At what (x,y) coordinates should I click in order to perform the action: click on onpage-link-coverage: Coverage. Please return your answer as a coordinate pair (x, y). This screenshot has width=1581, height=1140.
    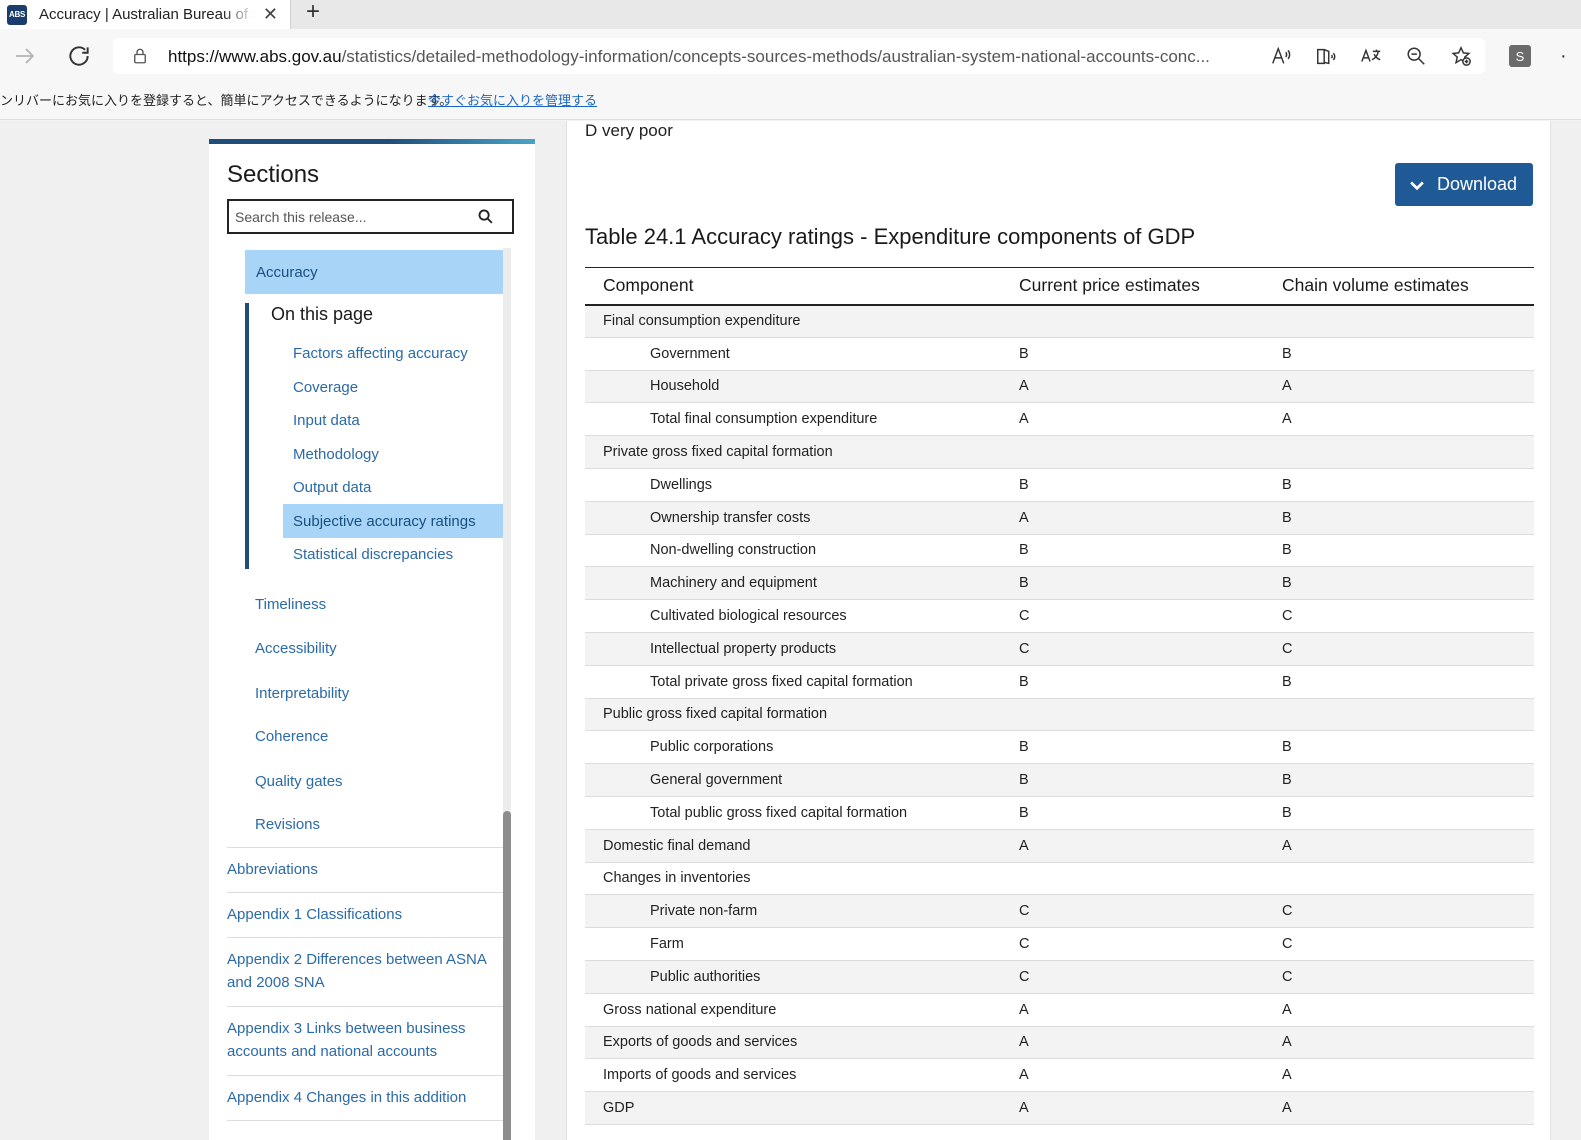
    Looking at the image, I should click on (394, 387).